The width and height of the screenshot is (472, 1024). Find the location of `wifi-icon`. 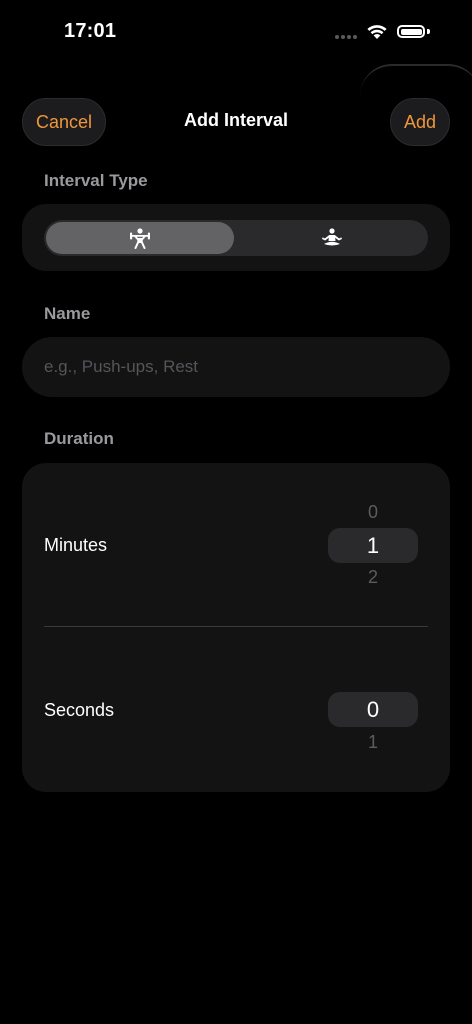

wifi-icon is located at coordinates (377, 33).